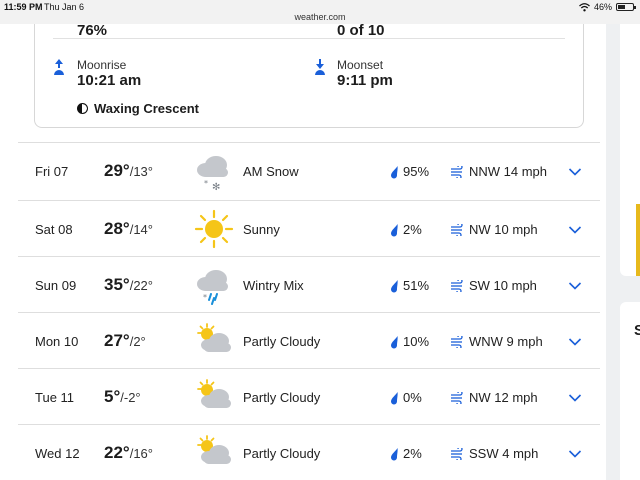 The height and width of the screenshot is (480, 640). I want to click on left-margin, so click(9, 252).